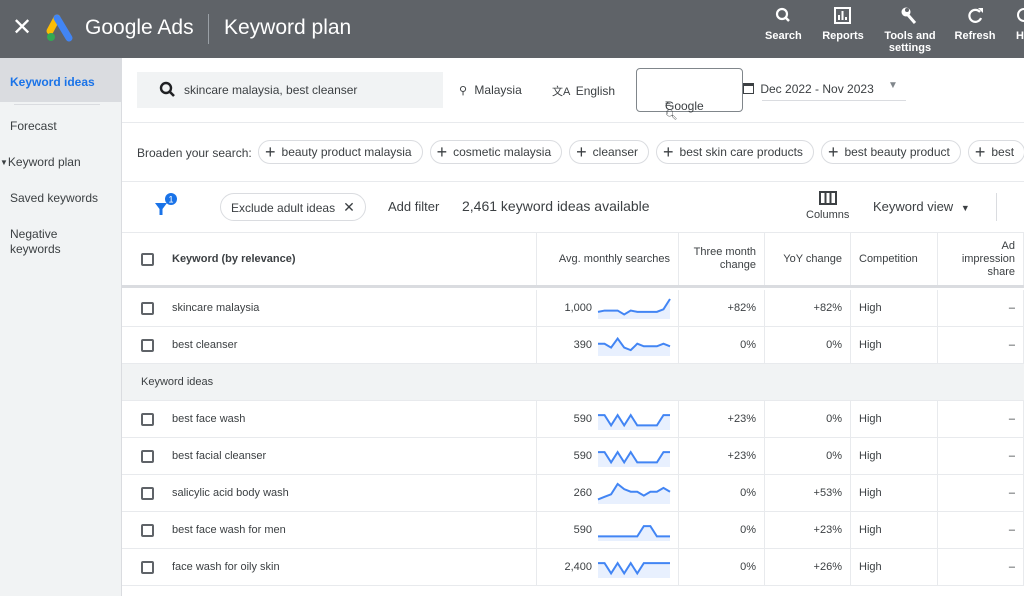  Describe the element at coordinates (293, 207) in the screenshot. I see `filter-chip-exclude-adult: Exclude adult ideas ✕` at that location.